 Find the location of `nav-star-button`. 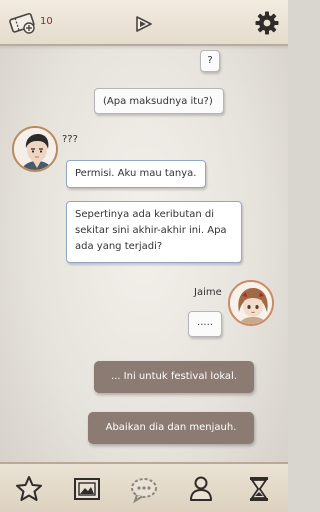

nav-star-button is located at coordinates (29, 489).